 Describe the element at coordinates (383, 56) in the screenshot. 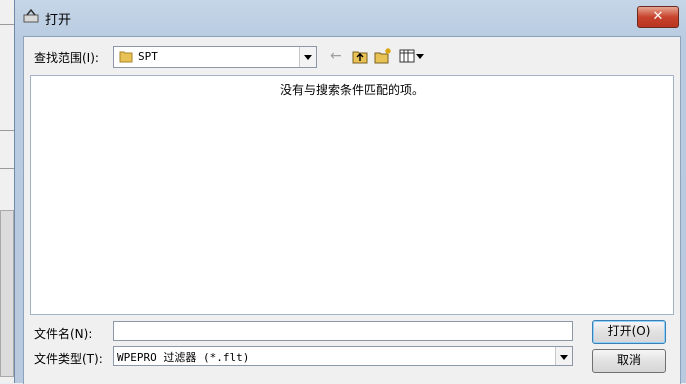

I see `new-folder-icon` at that location.